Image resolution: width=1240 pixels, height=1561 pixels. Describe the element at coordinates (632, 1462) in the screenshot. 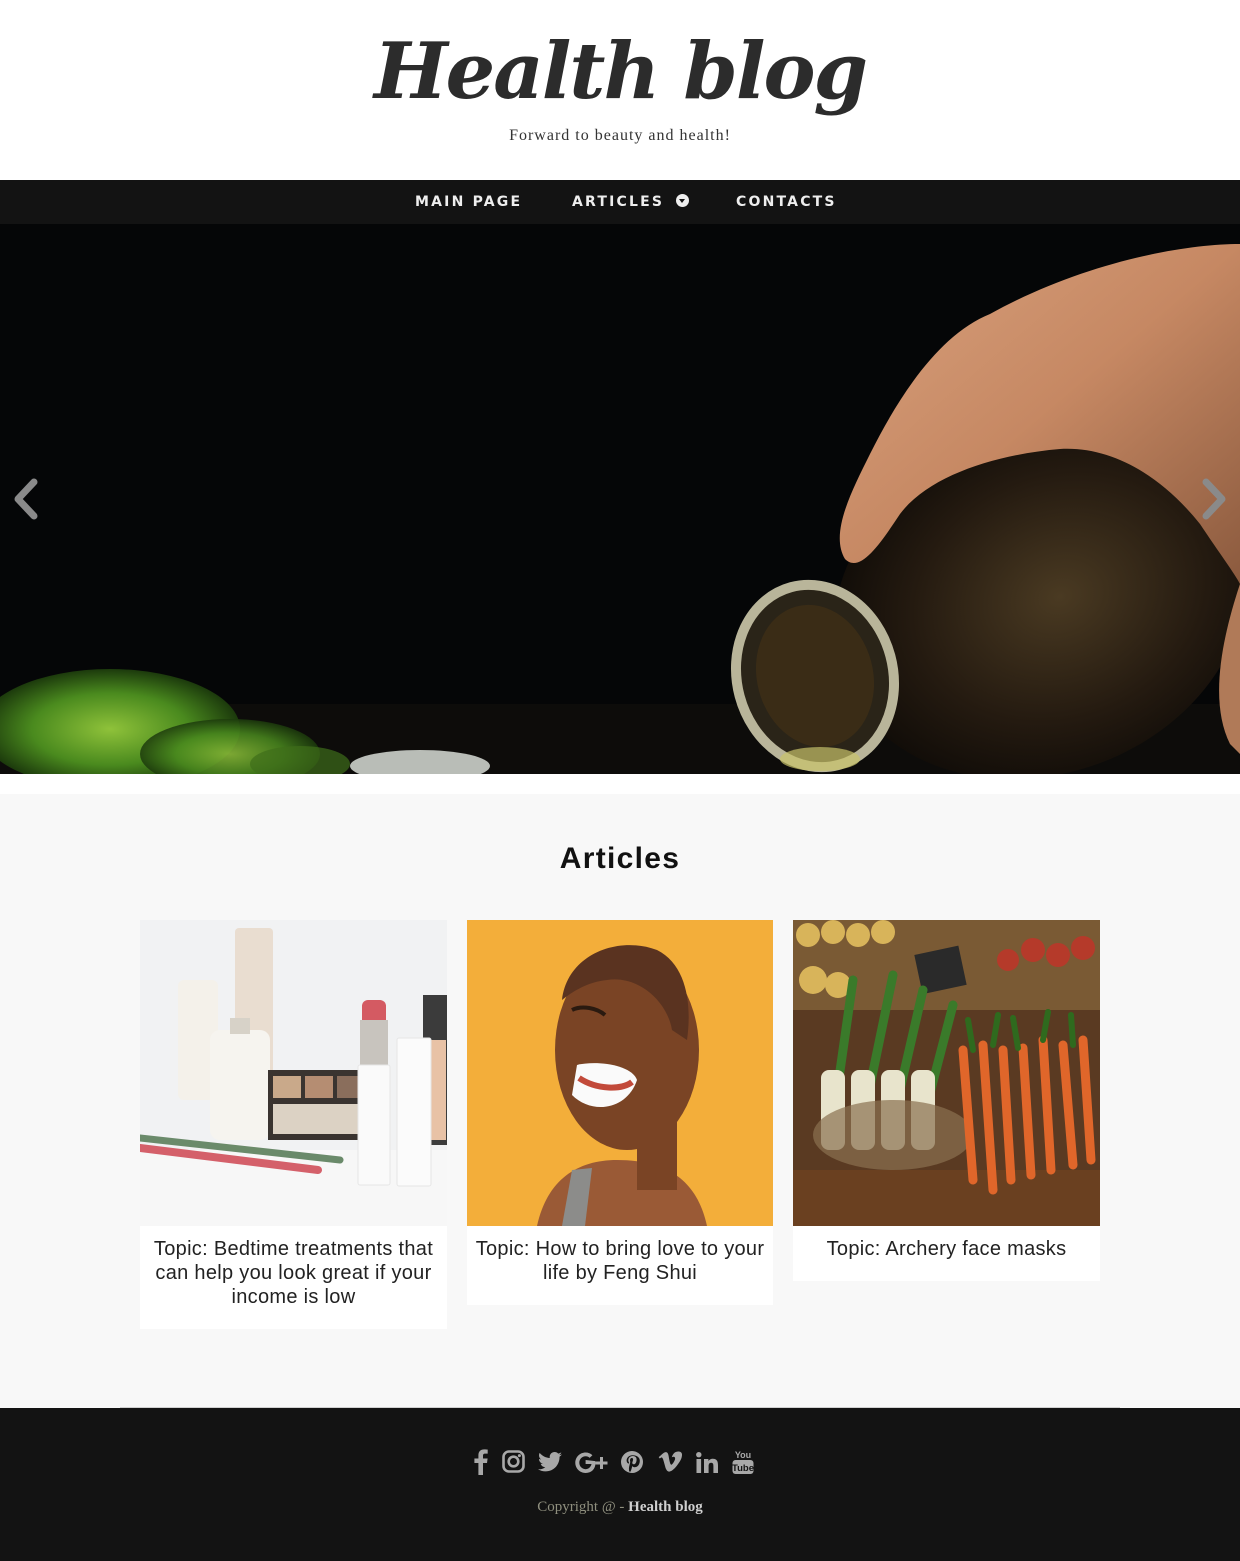

I see `pinterest-icon` at that location.